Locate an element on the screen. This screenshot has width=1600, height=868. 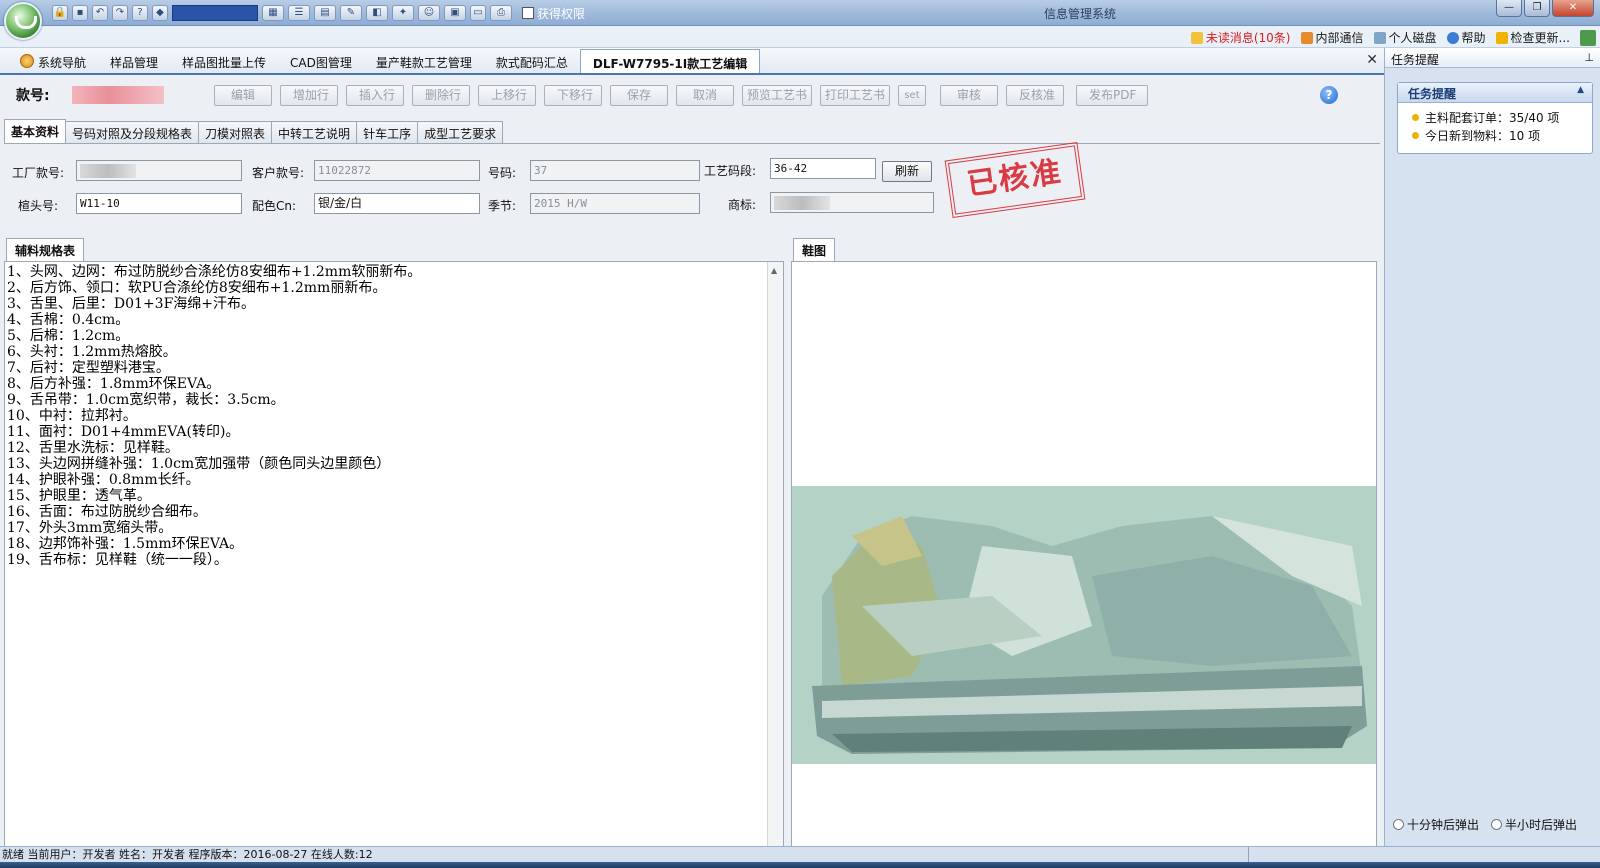
reminder-box: 任务提醒 ▲ 主料配套订单：35/40 项 今日新到物料：10 项 is located at coordinates (1495, 118).